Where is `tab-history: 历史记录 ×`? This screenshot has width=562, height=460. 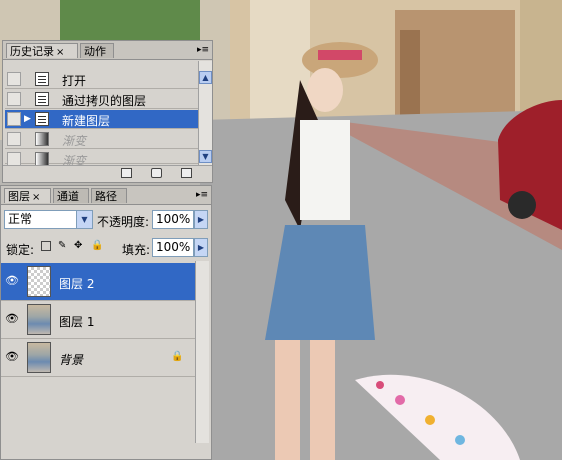 tab-history: 历史记录 × is located at coordinates (42, 50).